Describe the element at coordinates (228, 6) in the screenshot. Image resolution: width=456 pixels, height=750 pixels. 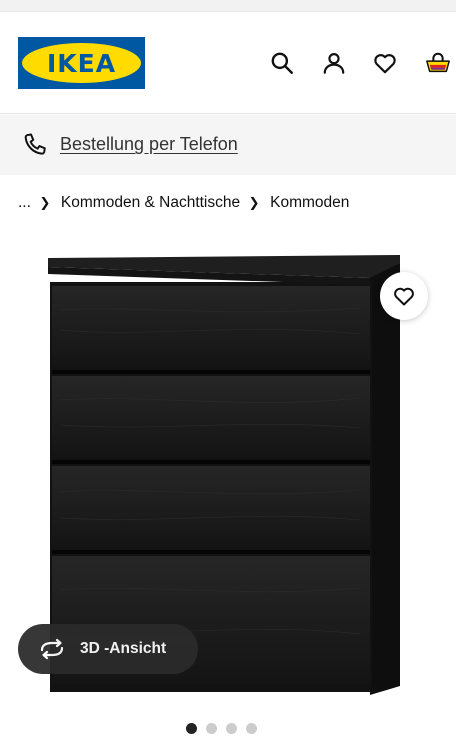
I see `status-strip` at that location.